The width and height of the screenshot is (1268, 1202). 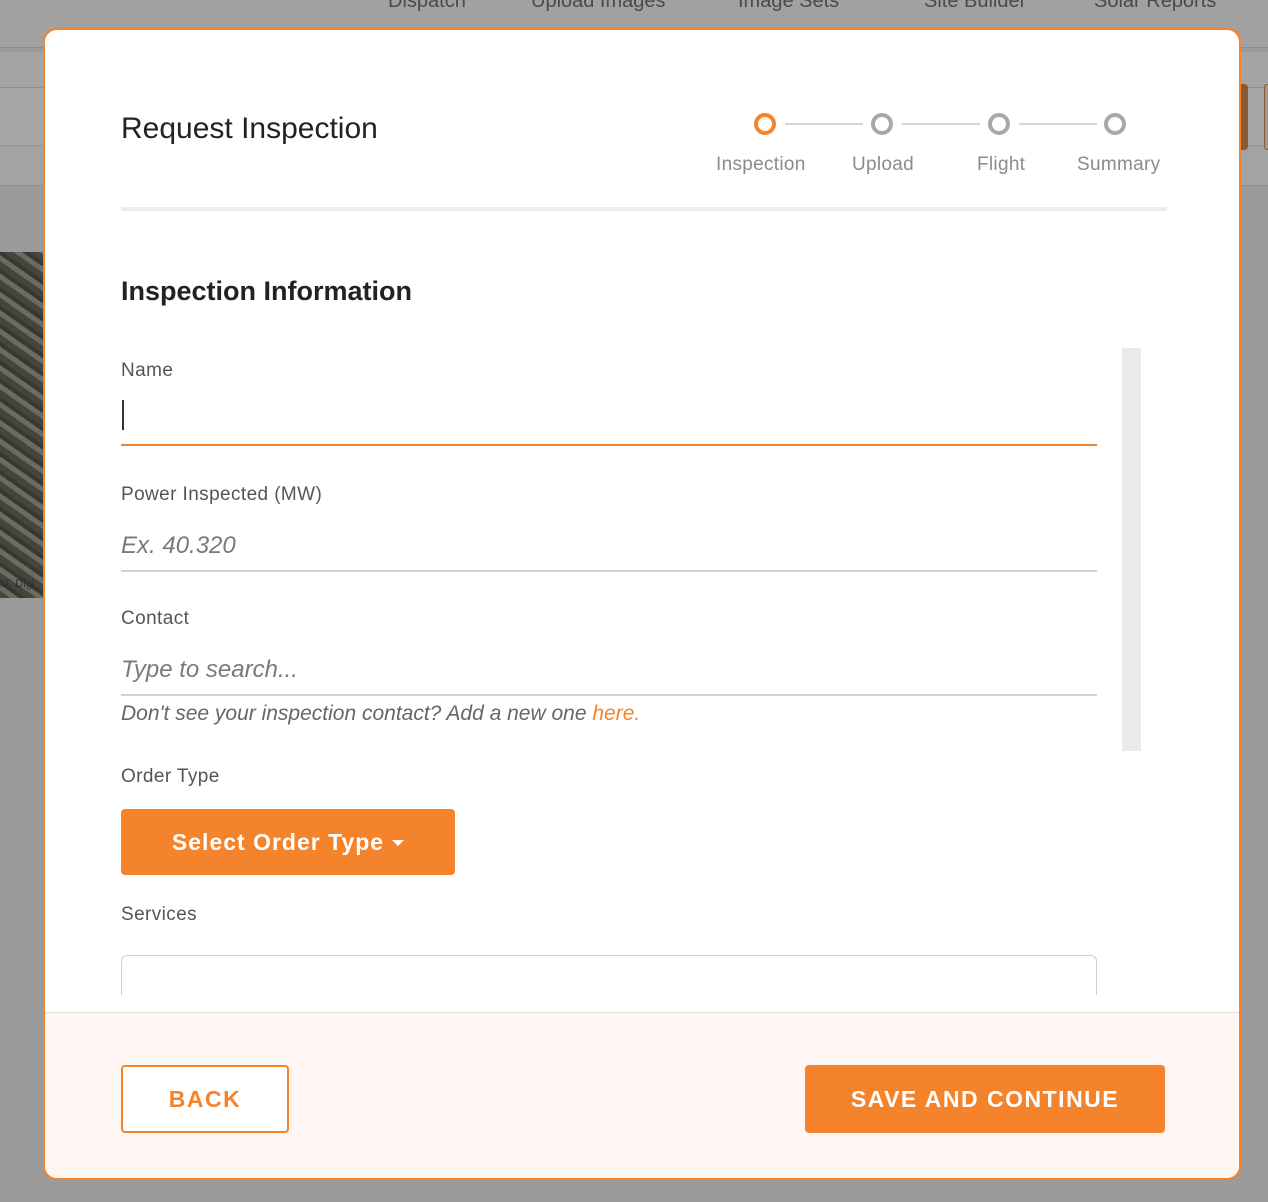 What do you see at coordinates (267, 291) in the screenshot?
I see `section-title: Inspection Information` at bounding box center [267, 291].